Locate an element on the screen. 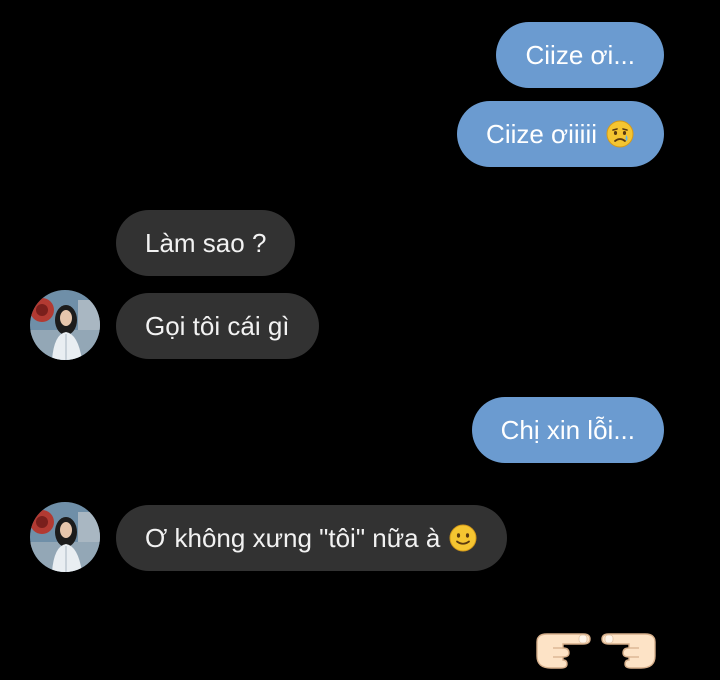 The image size is (720, 680). message-bubble-outgoing: Ciize ơiiiii is located at coordinates (560, 134).